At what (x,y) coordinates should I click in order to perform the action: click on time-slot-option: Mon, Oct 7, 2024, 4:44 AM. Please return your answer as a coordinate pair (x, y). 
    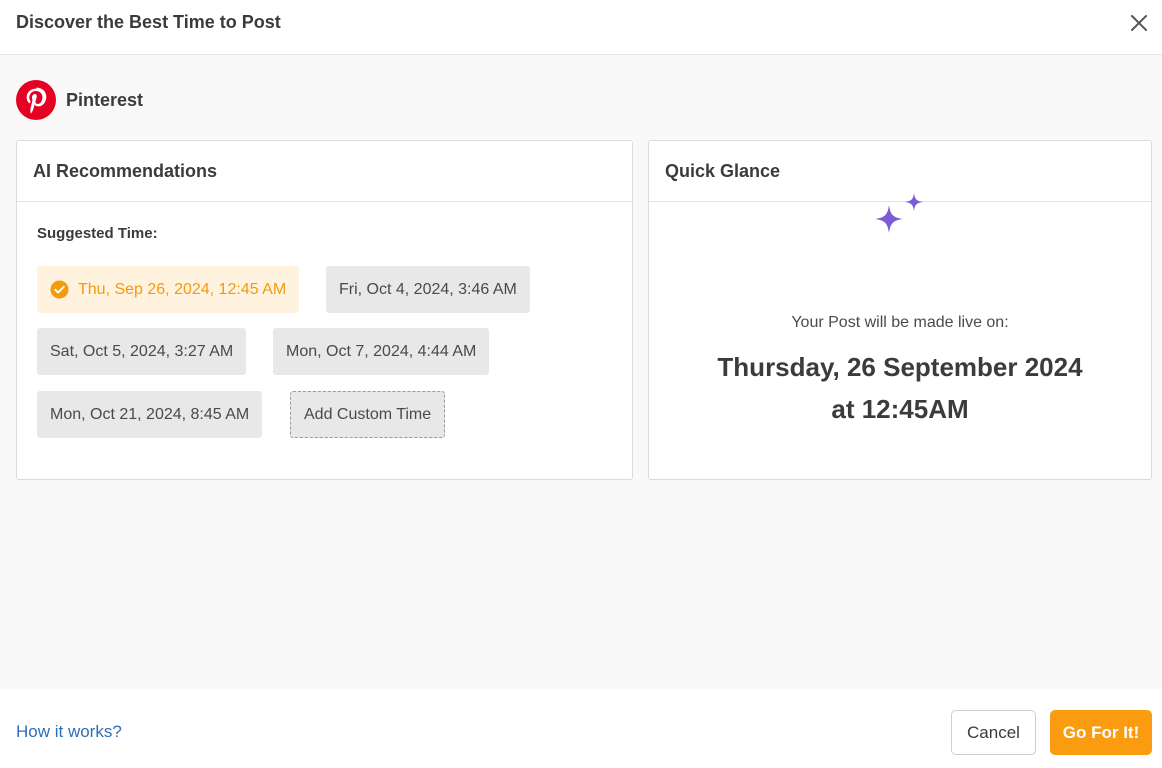
    Looking at the image, I should click on (381, 351).